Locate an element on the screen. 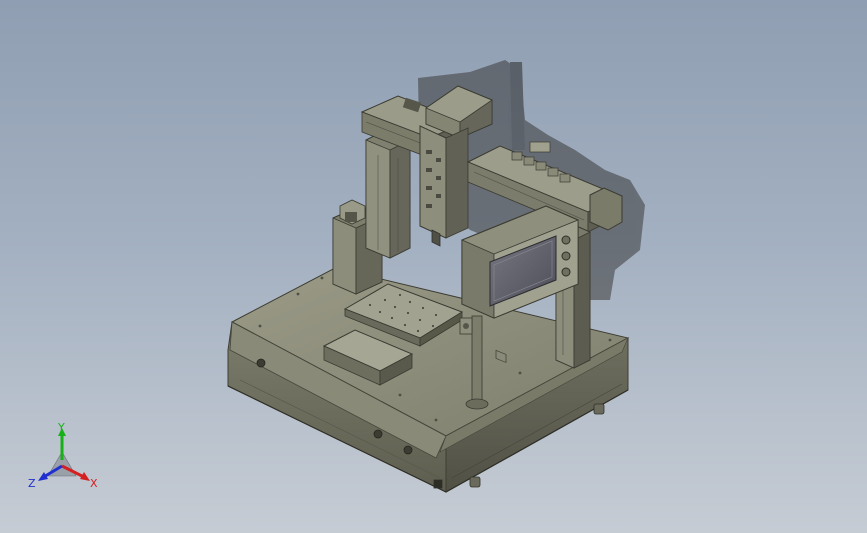 The height and width of the screenshot is (533, 867). hmi-support-pole is located at coordinates (477, 359).